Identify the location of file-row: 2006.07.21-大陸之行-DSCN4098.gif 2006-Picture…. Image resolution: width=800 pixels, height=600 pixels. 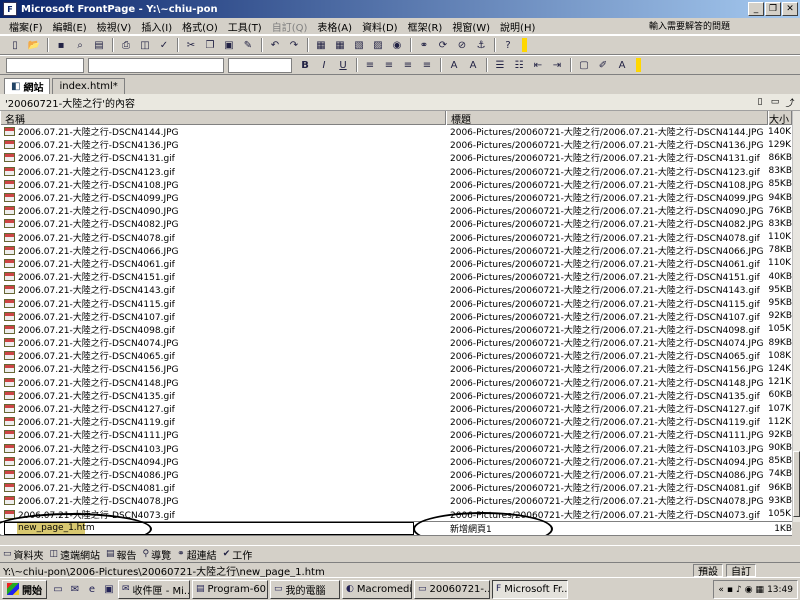
(396, 329).